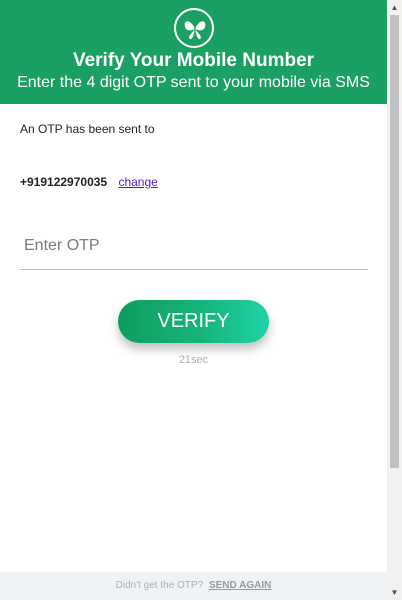 The image size is (402, 600). Describe the element at coordinates (394, 592) in the screenshot. I see `scroll-down-arrow-icon: ▼` at that location.